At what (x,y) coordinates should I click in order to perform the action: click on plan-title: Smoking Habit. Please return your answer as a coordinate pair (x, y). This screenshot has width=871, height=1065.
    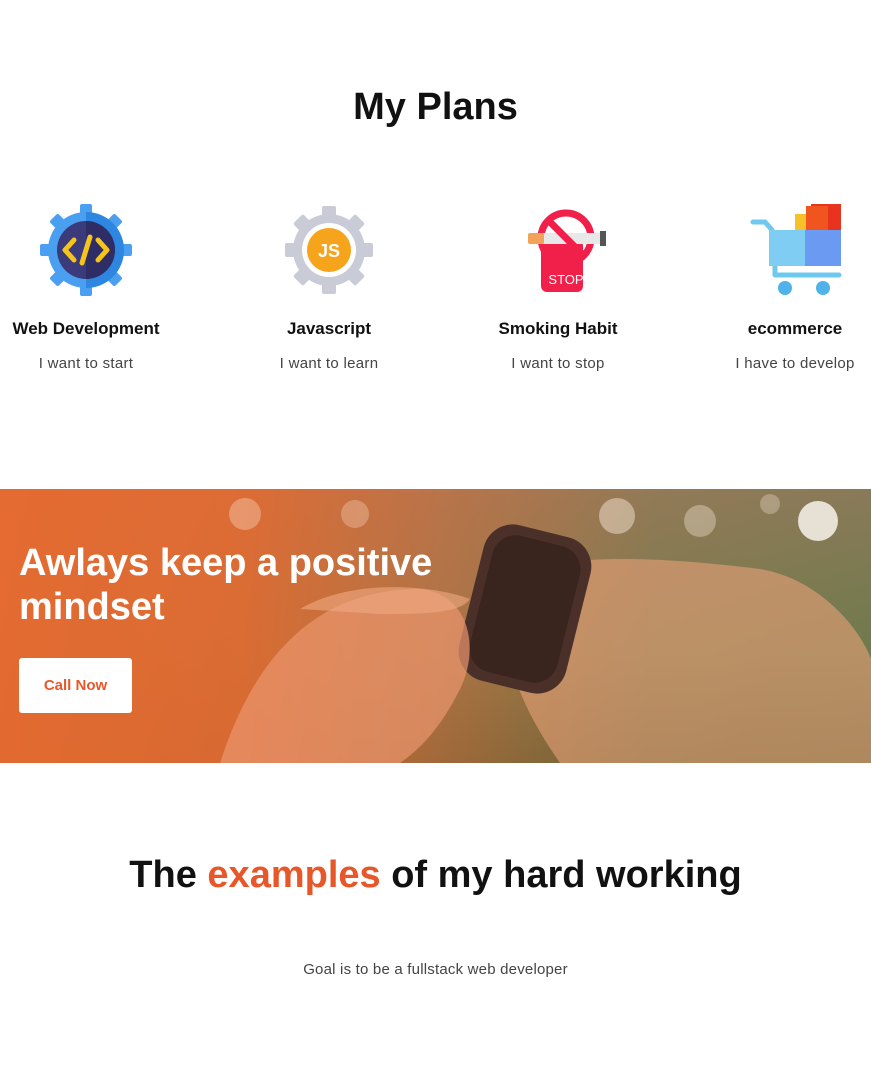
    Looking at the image, I should click on (558, 328).